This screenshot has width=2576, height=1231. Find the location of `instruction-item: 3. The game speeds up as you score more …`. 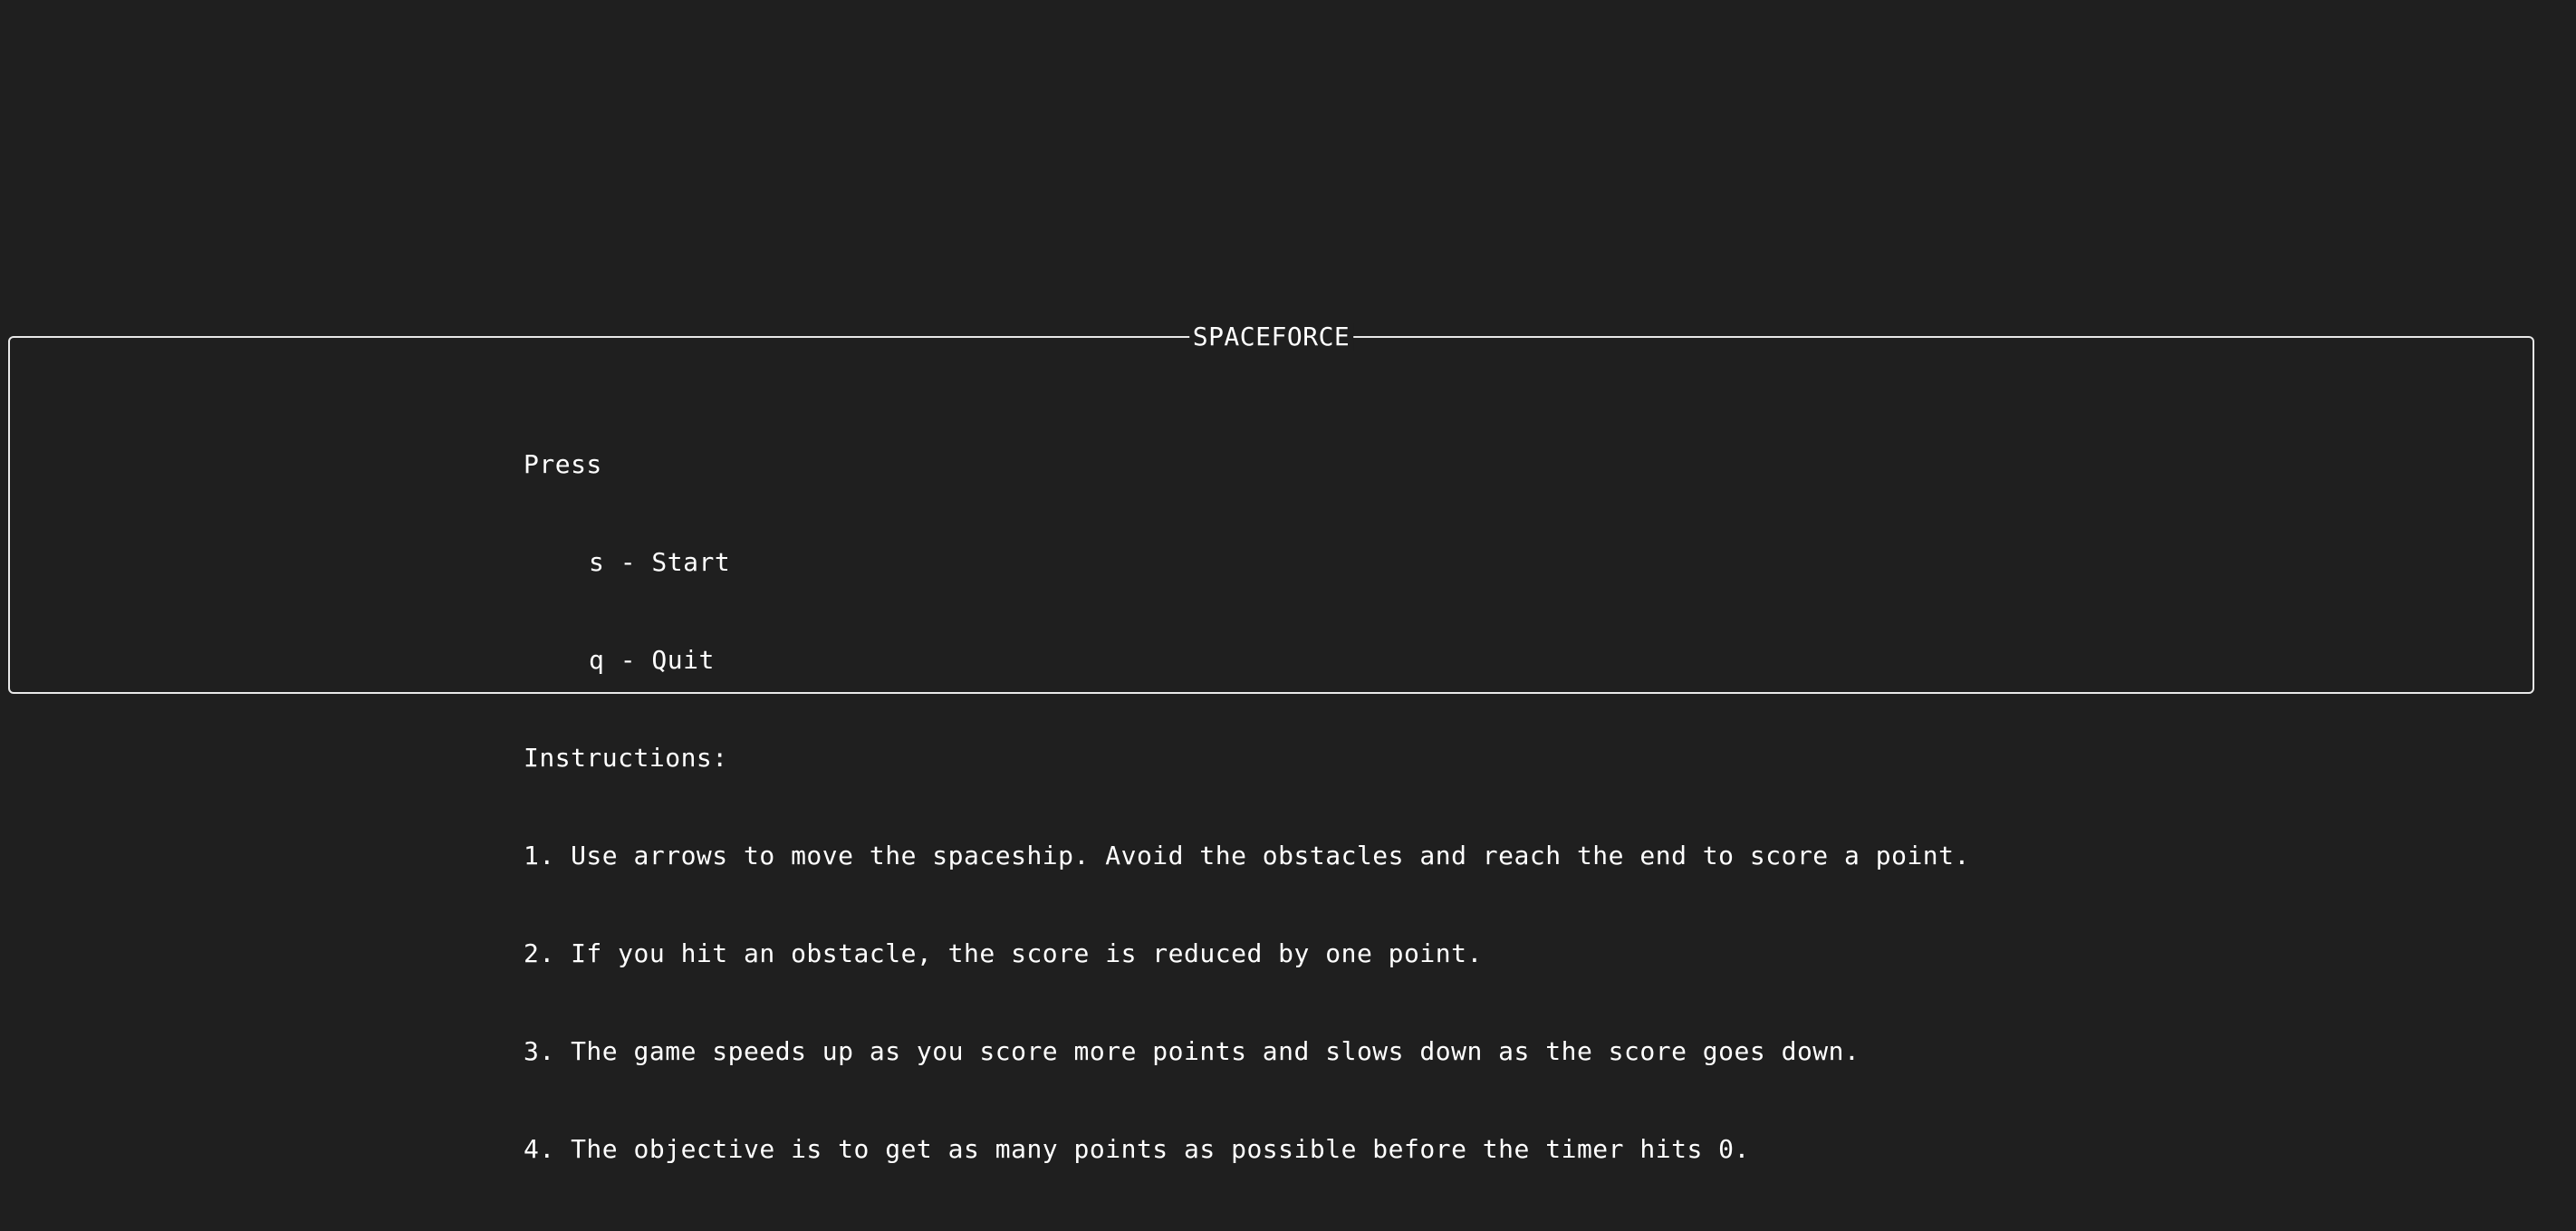

instruction-item: 3. The game speeds up as you score more … is located at coordinates (1192, 1051).